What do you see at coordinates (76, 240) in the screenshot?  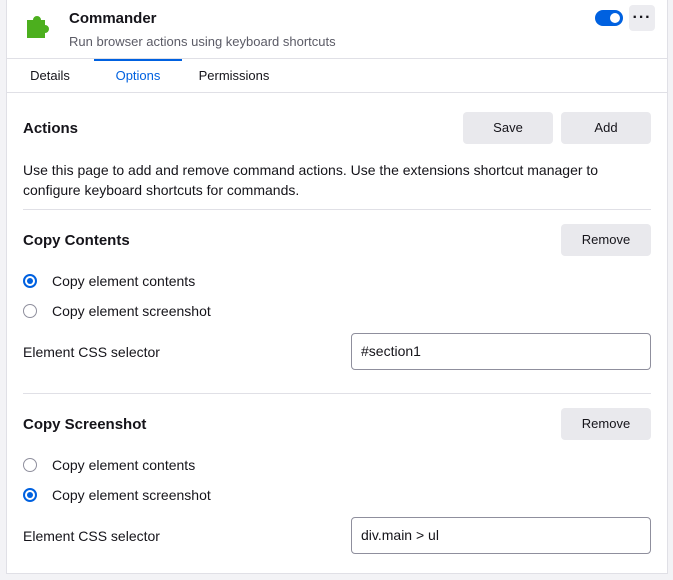 I see `command-title: Copy Contents` at bounding box center [76, 240].